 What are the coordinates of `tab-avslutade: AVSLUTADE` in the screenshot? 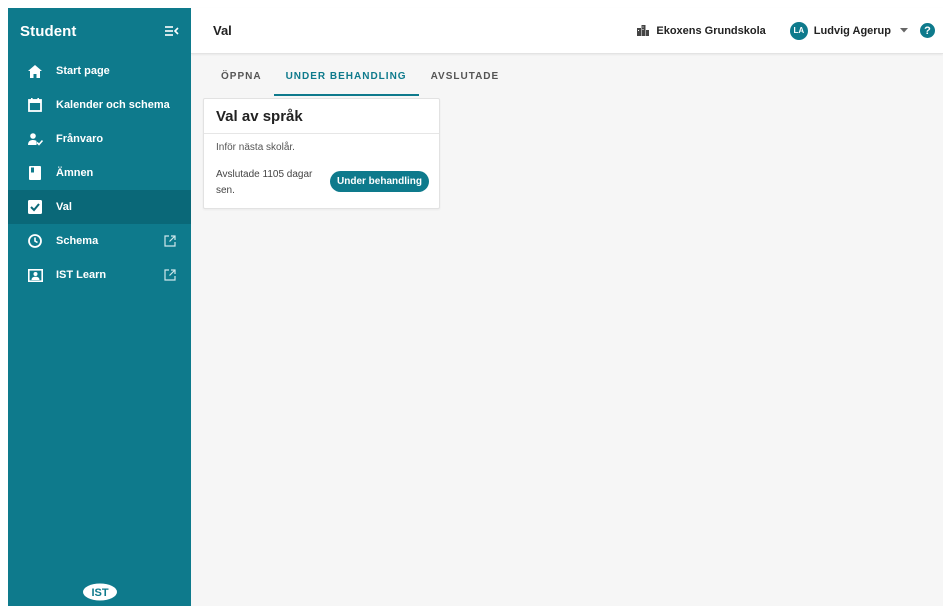 It's located at (465, 76).